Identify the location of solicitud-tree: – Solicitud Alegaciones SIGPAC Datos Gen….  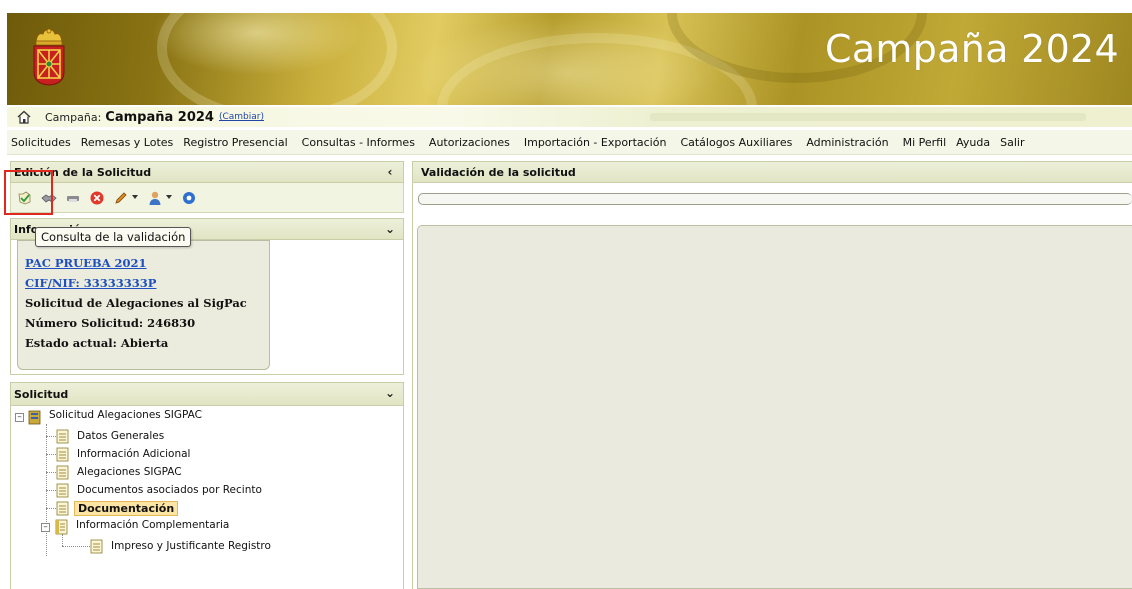
(207, 497).